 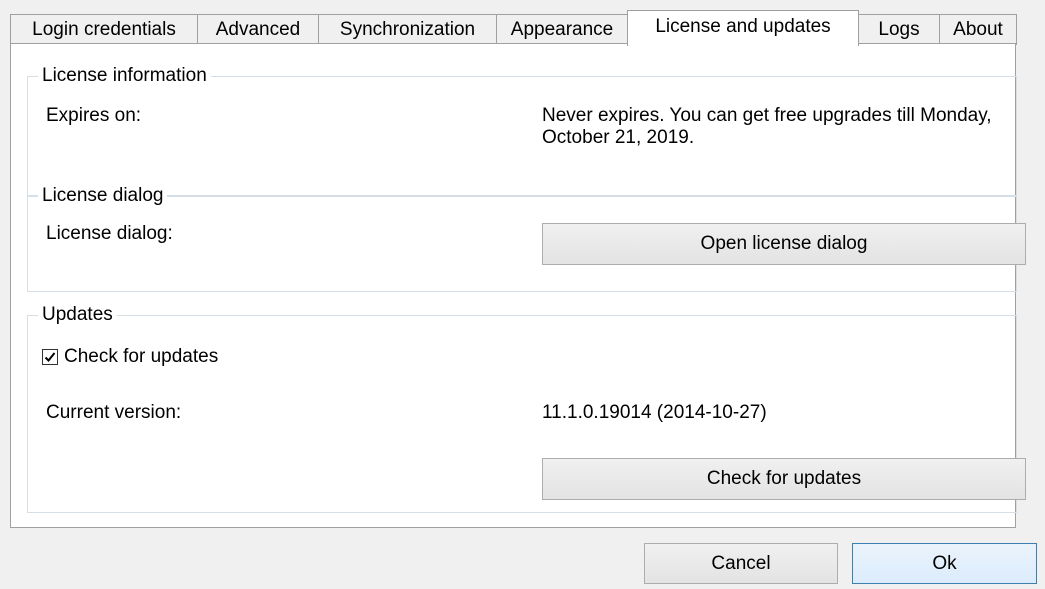 What do you see at coordinates (258, 29) in the screenshot?
I see `tab-advanced: Advanced` at bounding box center [258, 29].